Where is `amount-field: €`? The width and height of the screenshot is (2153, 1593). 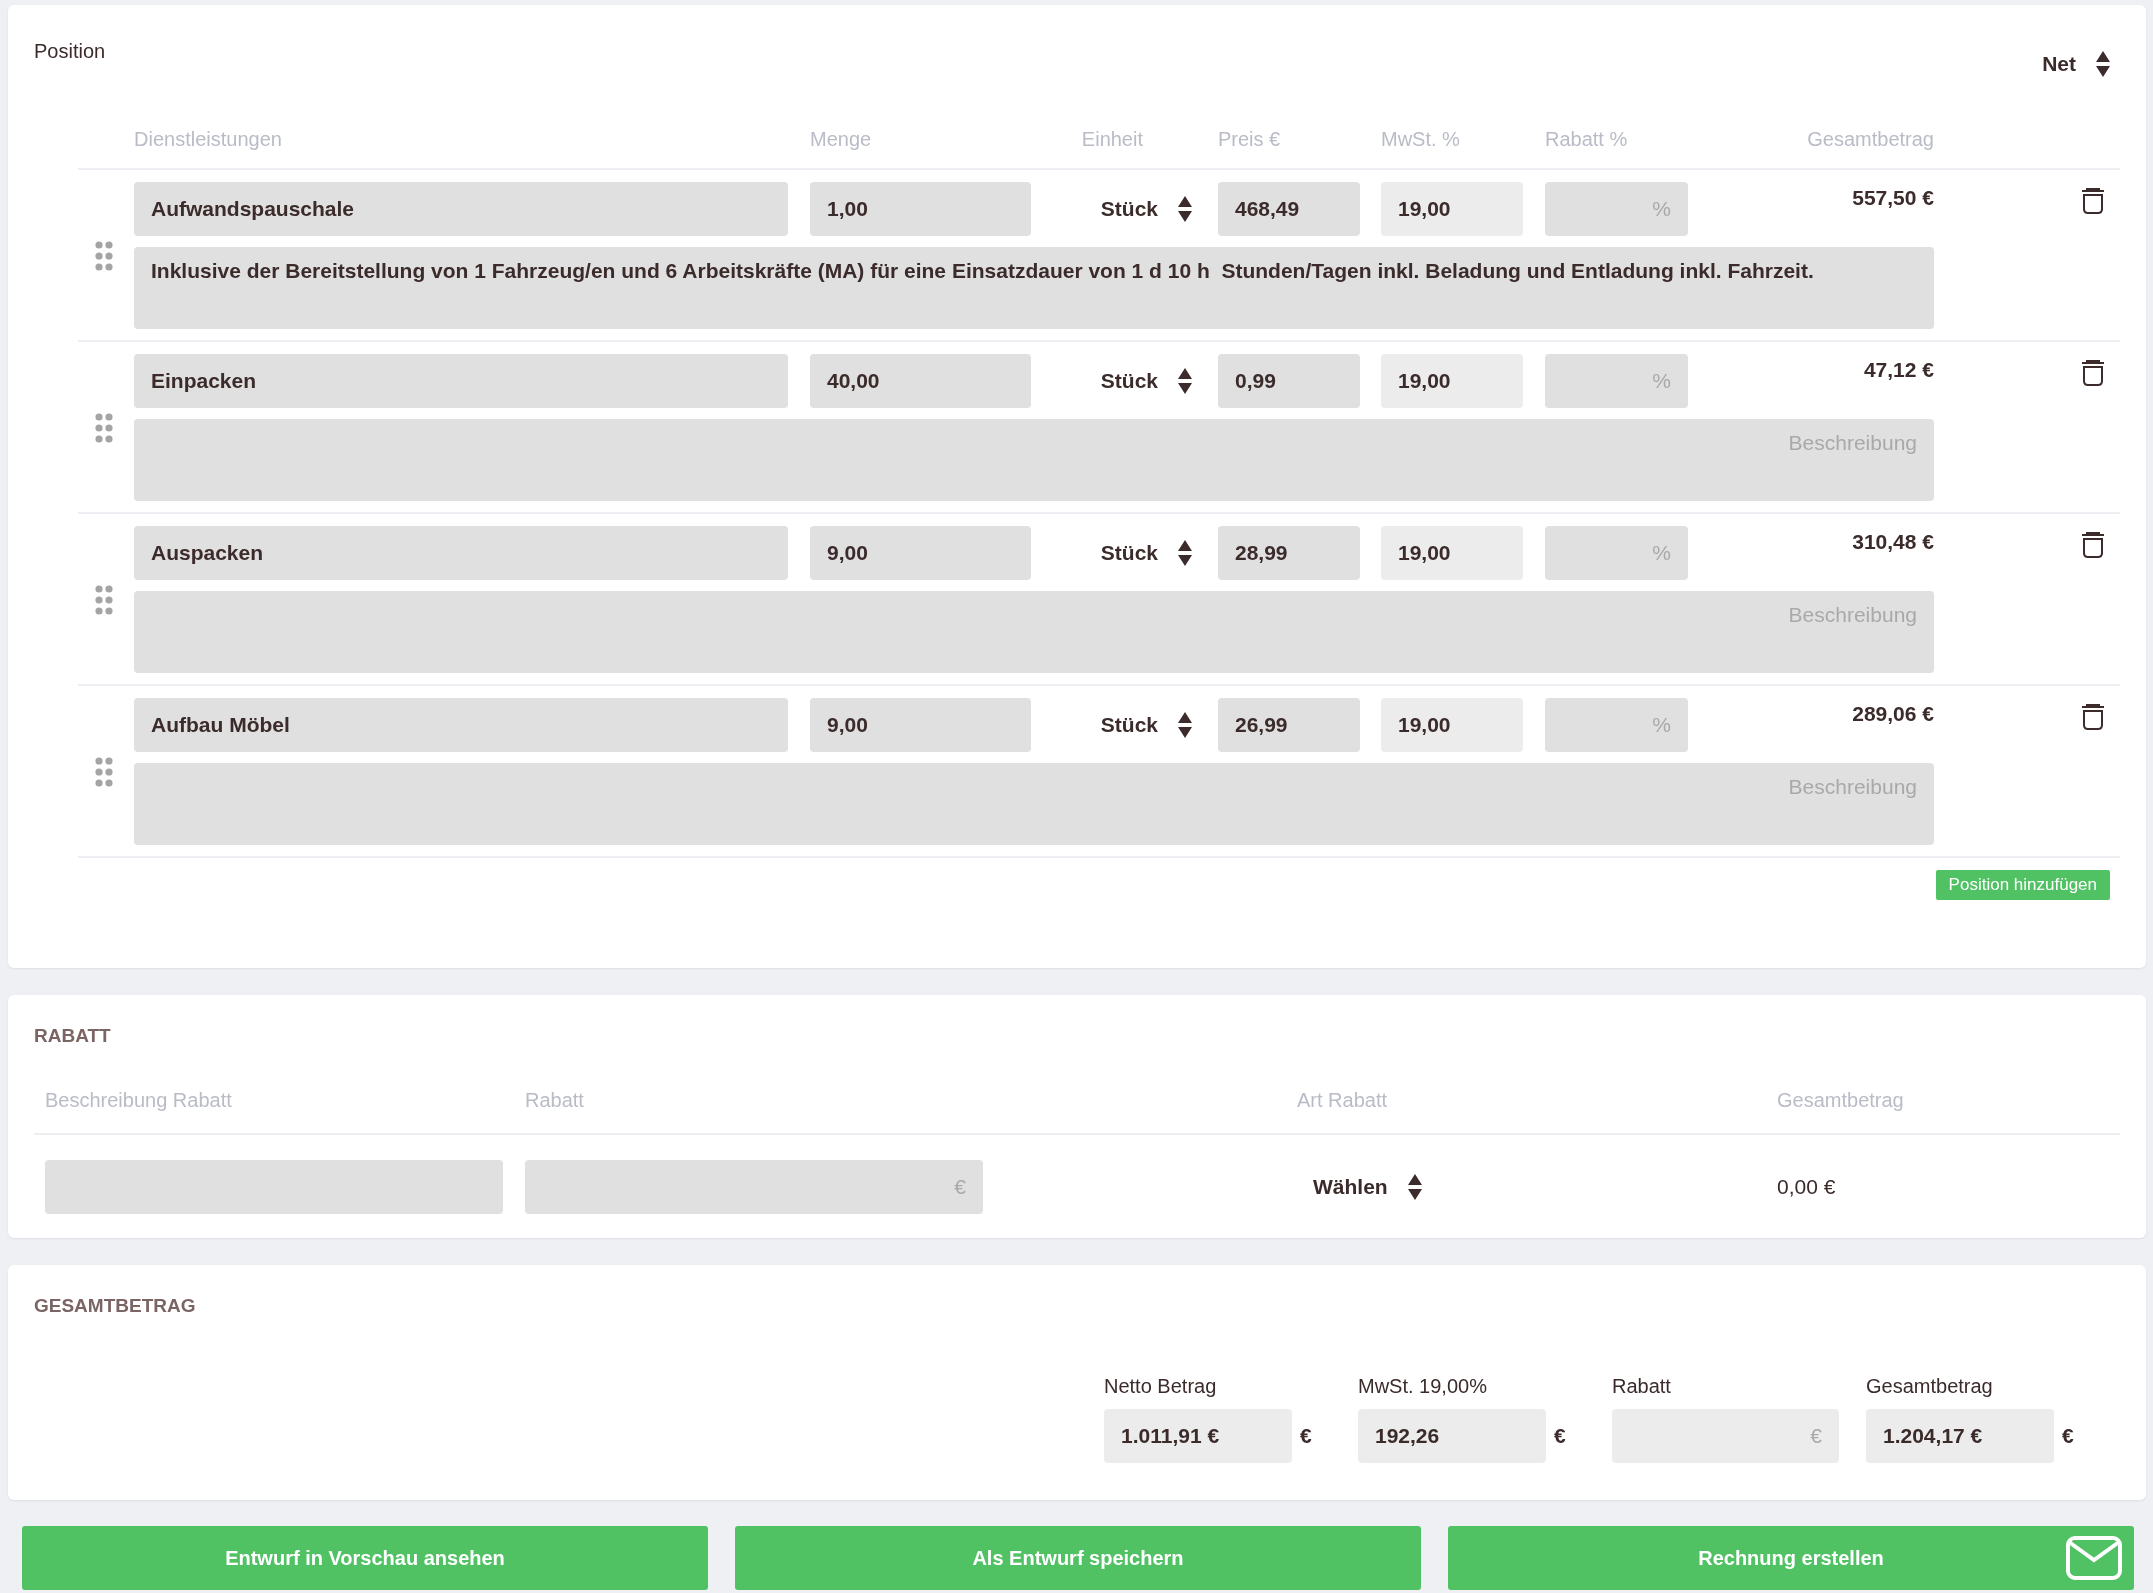 amount-field: € is located at coordinates (1725, 1436).